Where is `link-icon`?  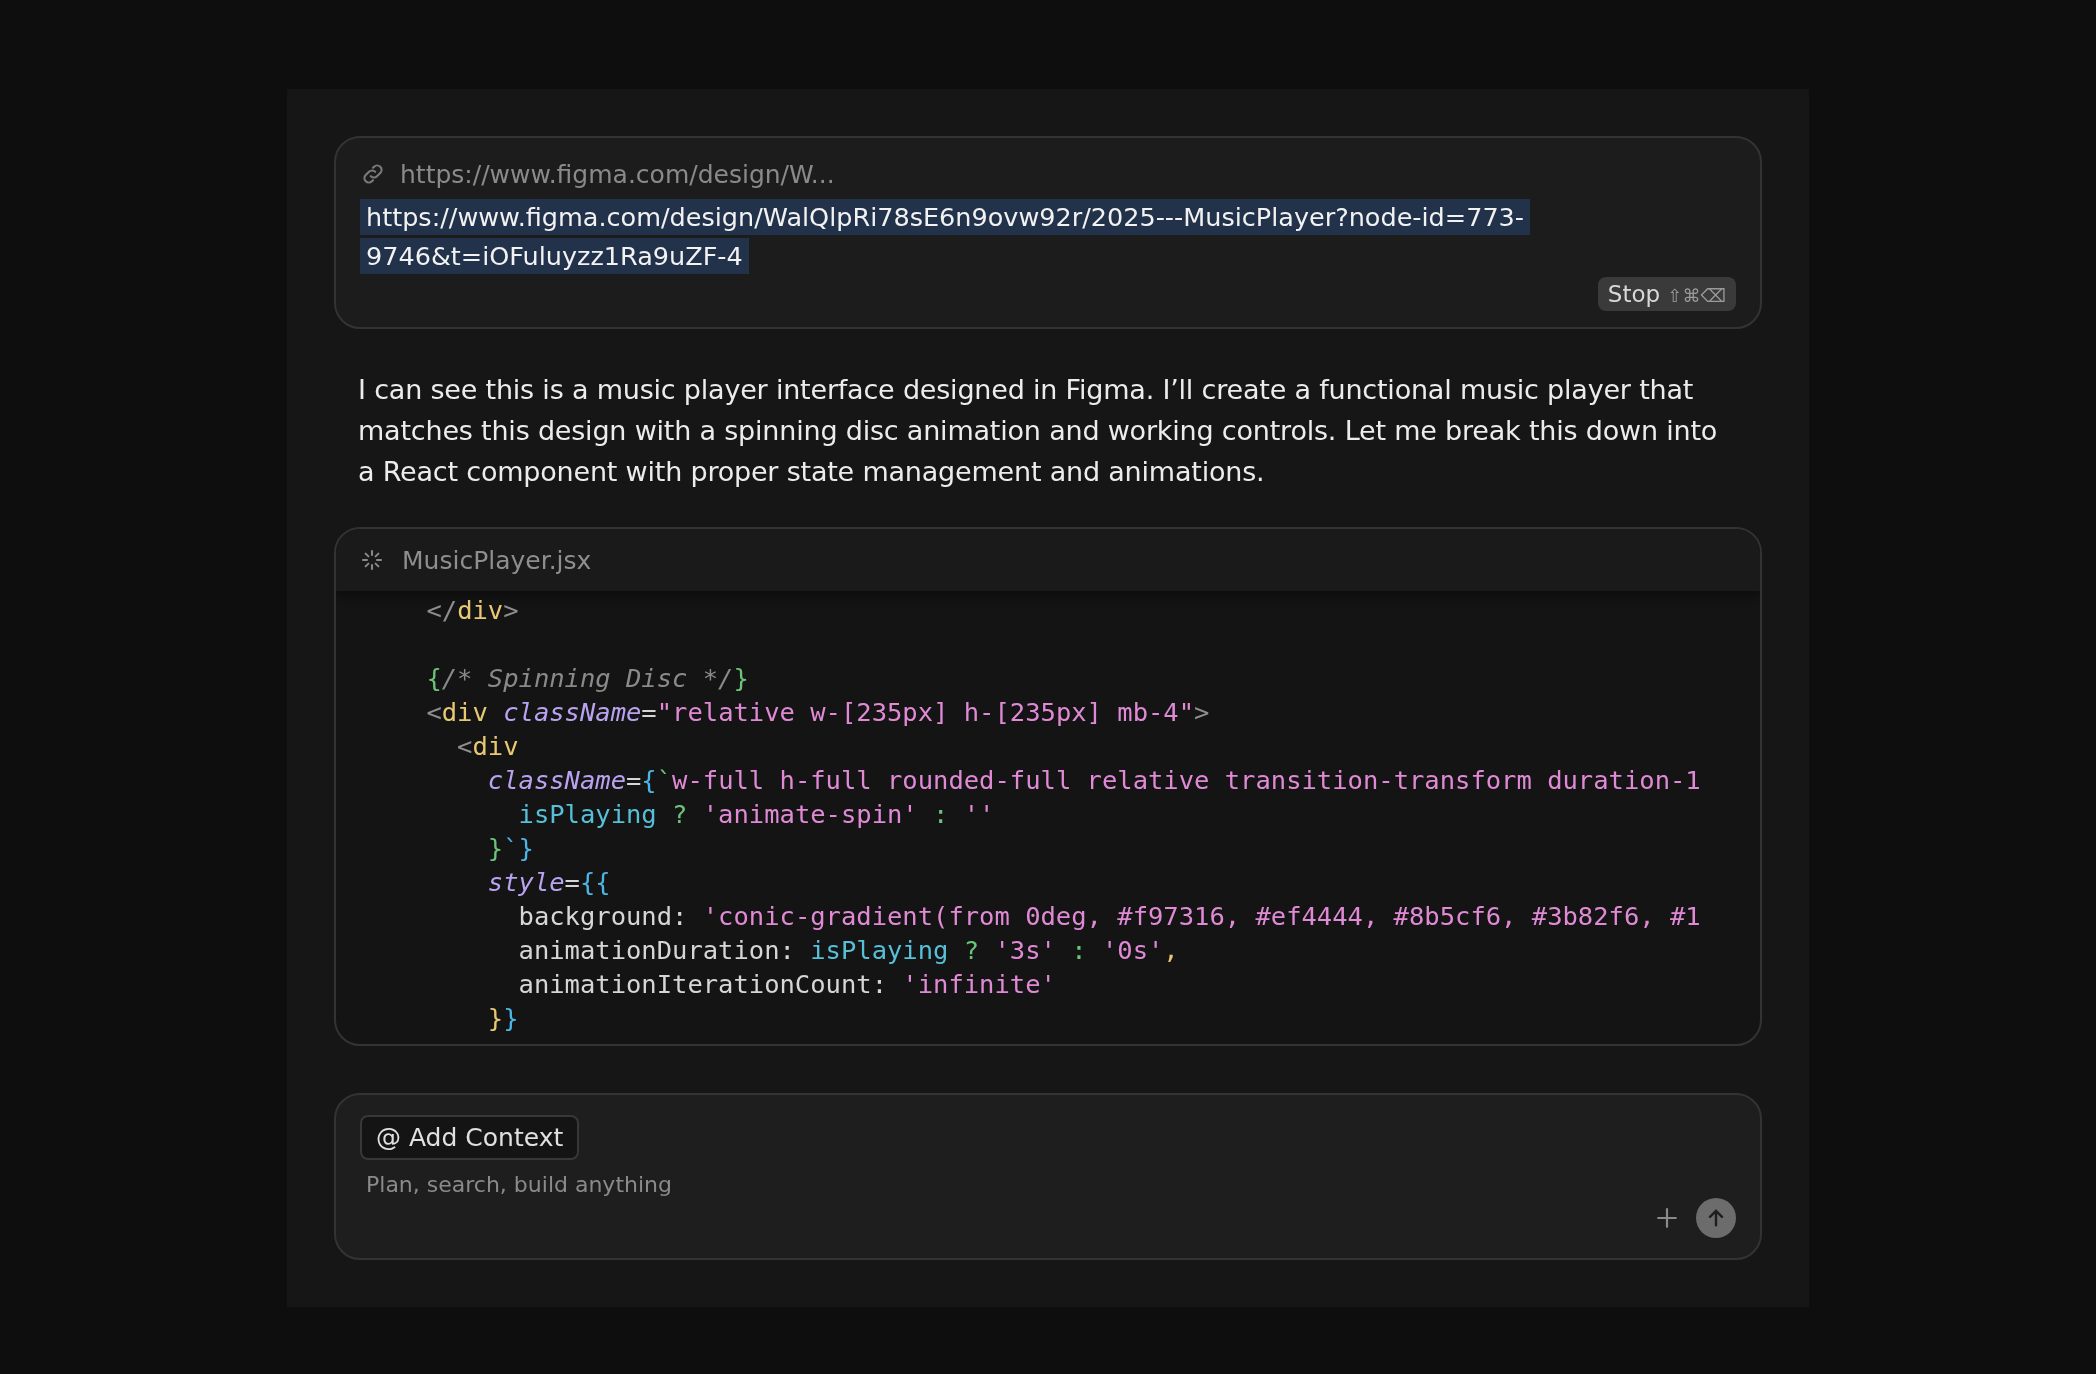
link-icon is located at coordinates (373, 174).